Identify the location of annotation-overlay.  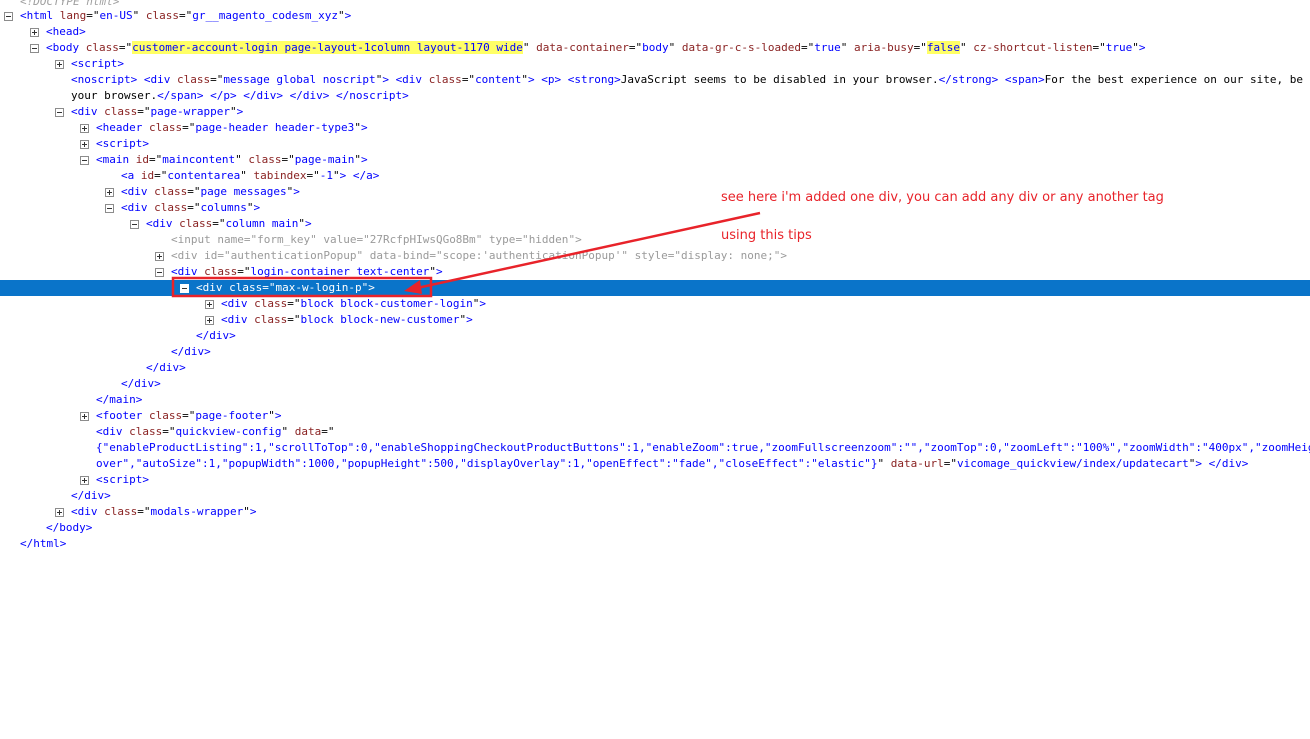
(466, 254).